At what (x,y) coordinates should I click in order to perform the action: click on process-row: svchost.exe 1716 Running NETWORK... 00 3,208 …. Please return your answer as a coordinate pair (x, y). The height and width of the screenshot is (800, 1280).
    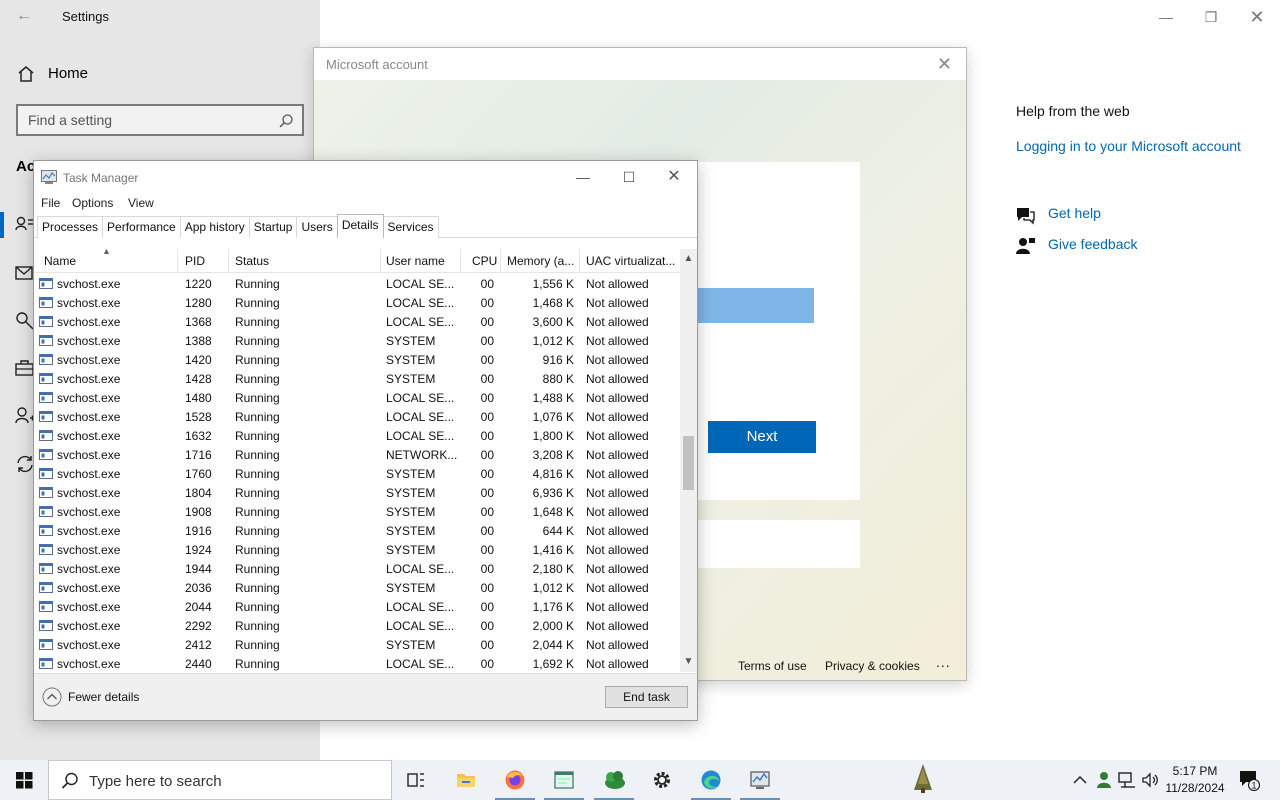
    Looking at the image, I should click on (357, 454).